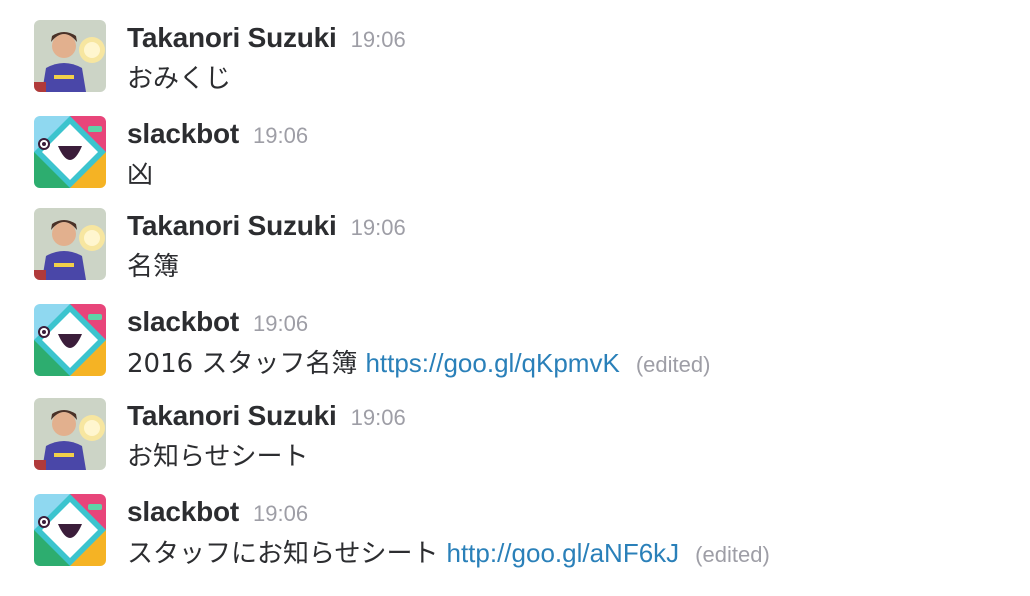  What do you see at coordinates (492, 363) in the screenshot?
I see `message-link: https://goo.gl/qKpmvK` at bounding box center [492, 363].